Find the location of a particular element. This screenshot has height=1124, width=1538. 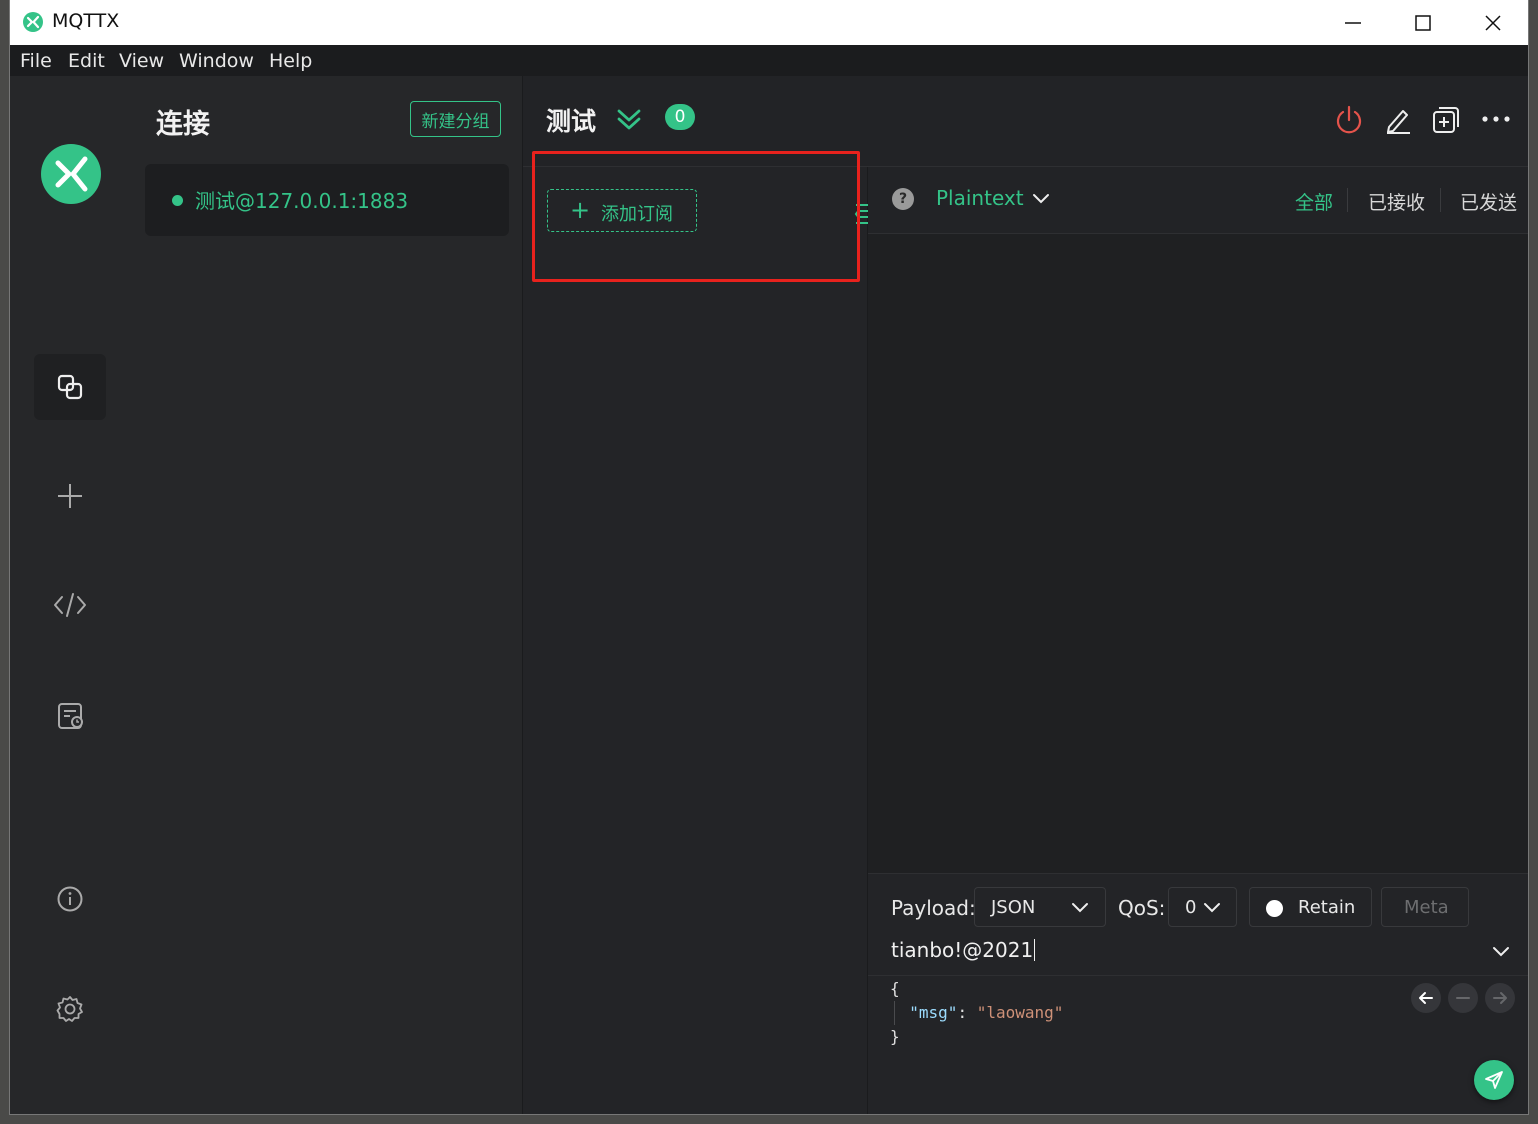

send-icon is located at coordinates (1494, 1080).